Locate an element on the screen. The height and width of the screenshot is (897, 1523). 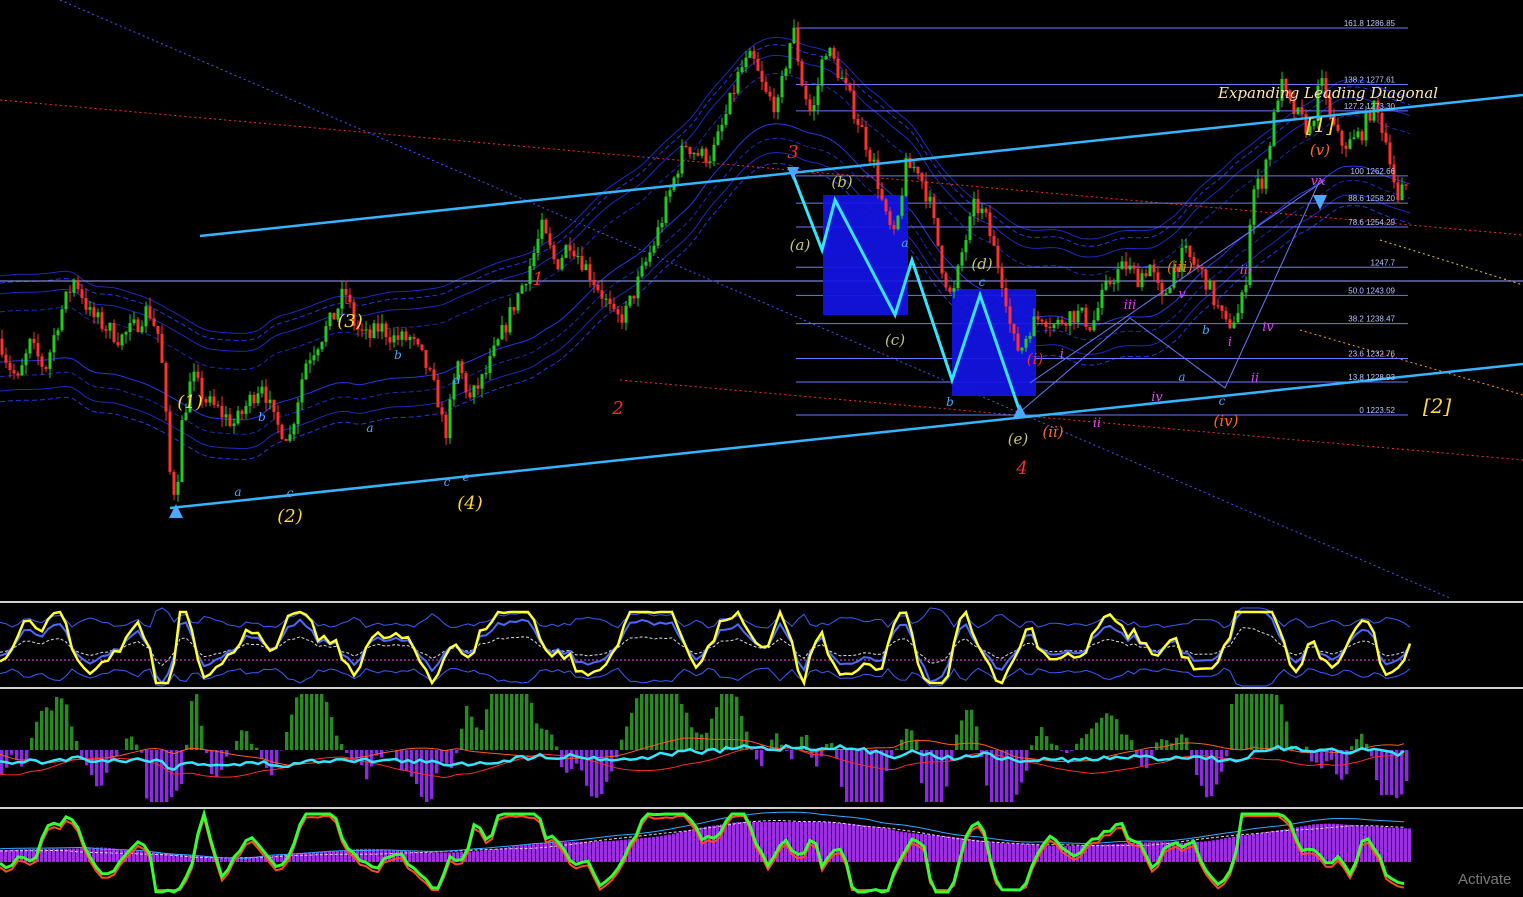
wave-label: c is located at coordinates (982, 282).